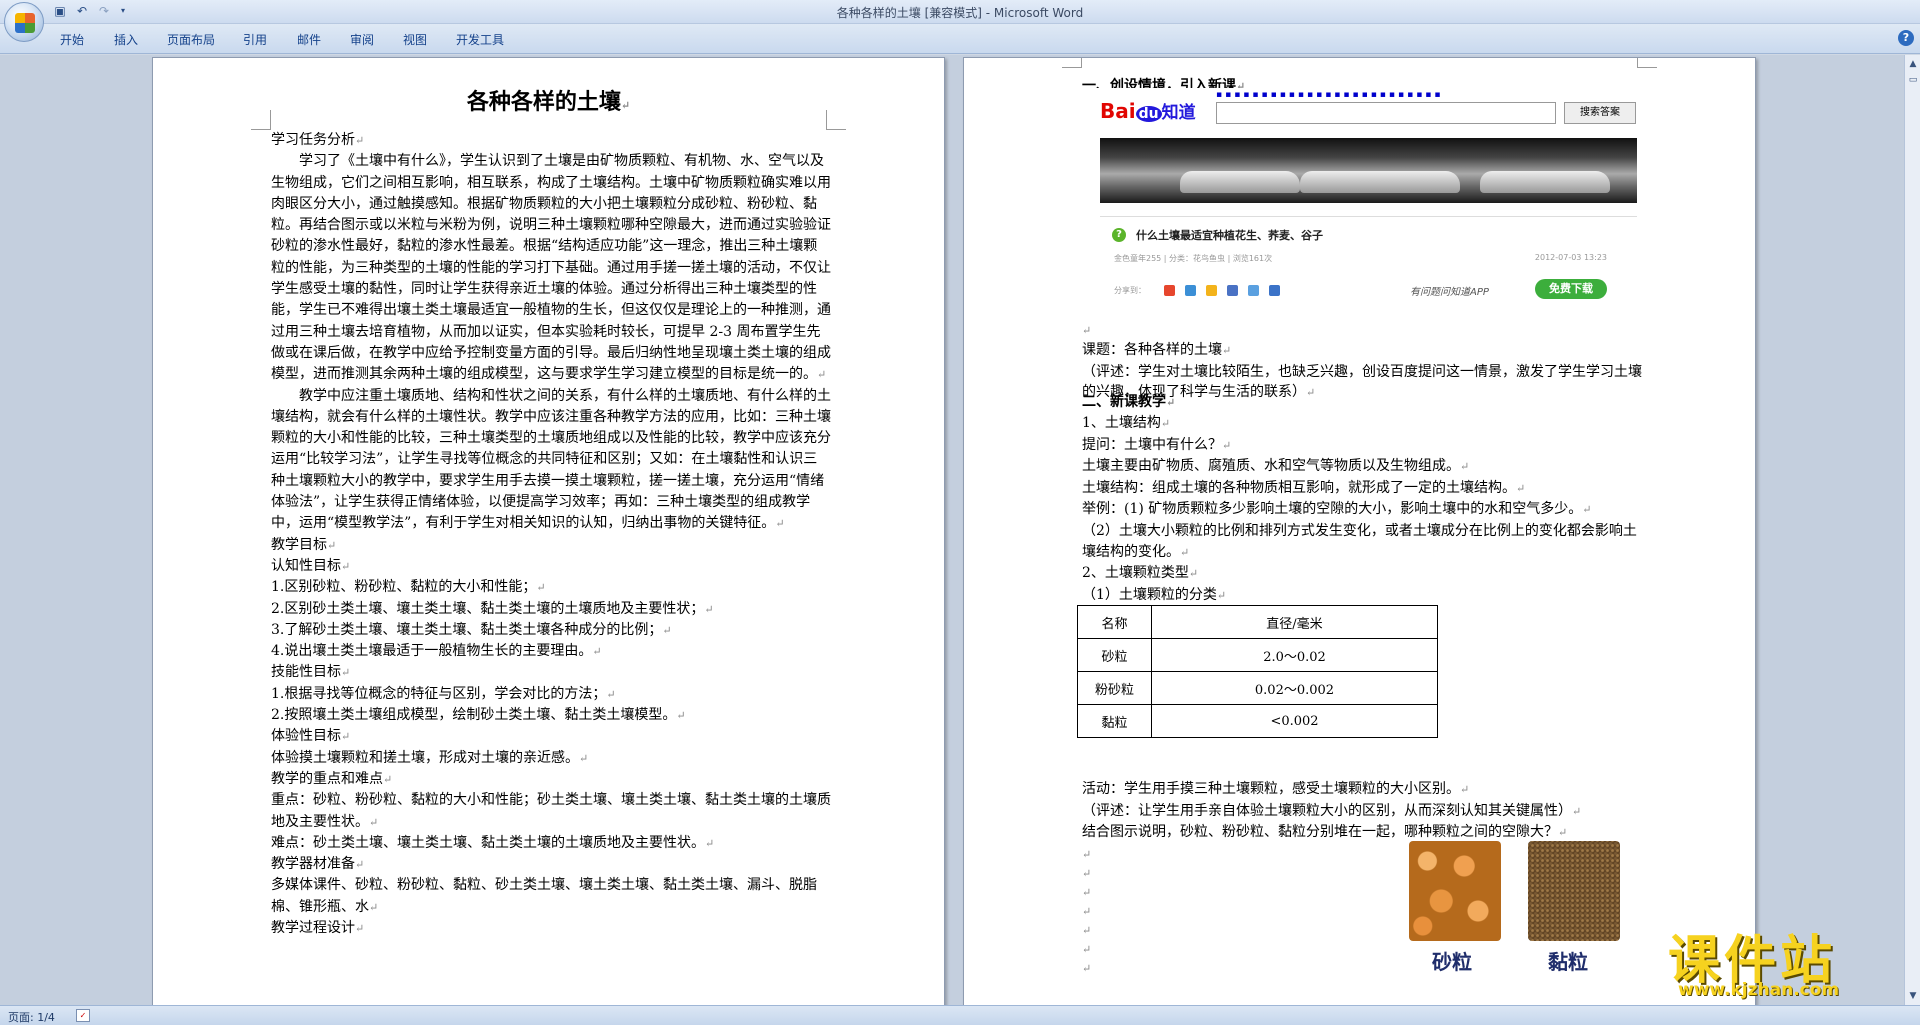 The image size is (1920, 1025). Describe the element at coordinates (1330, 95) in the screenshot. I see `baidu-nav: ▪▪▪▪▪▪▪▪▪▪▪▪▪▪▪▪▪▪▪▪▪▪▪▪▪` at that location.